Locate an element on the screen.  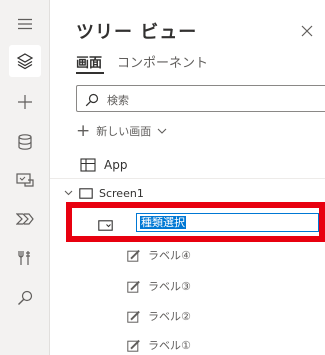
new-screen-button: + 新しい画面 is located at coordinates (121, 131).